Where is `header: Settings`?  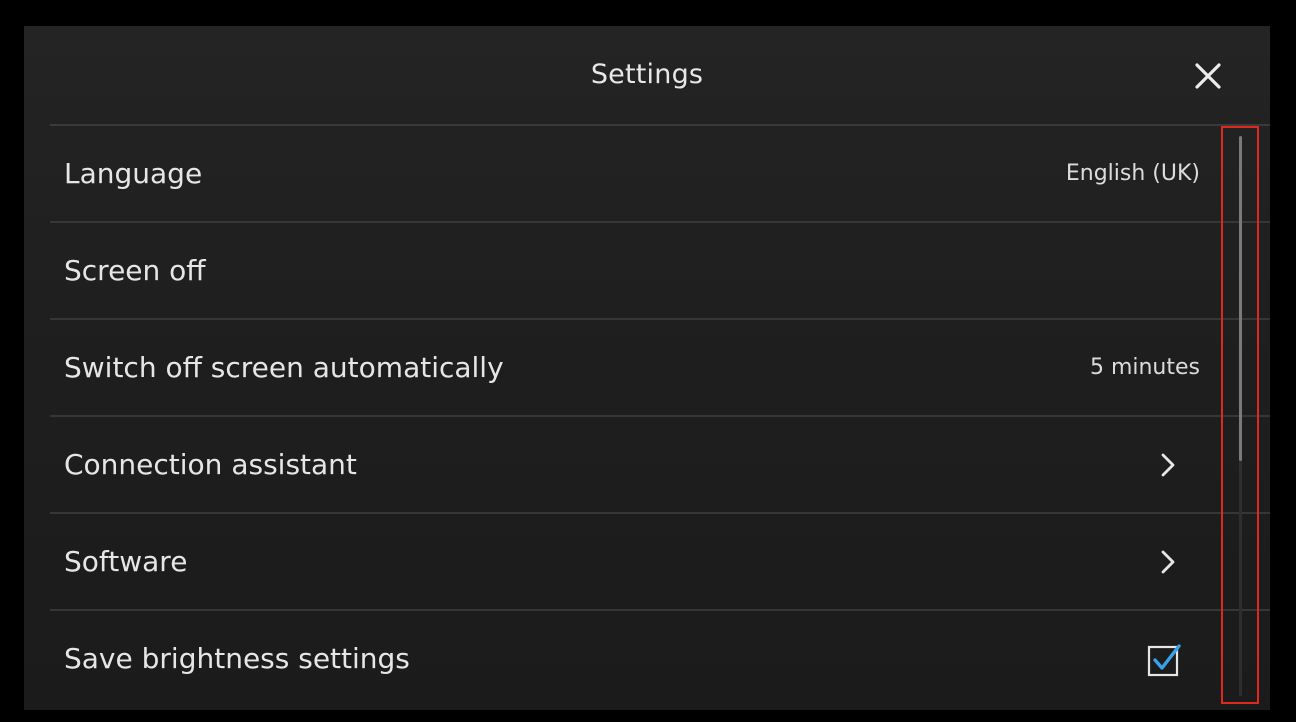 header: Settings is located at coordinates (647, 75).